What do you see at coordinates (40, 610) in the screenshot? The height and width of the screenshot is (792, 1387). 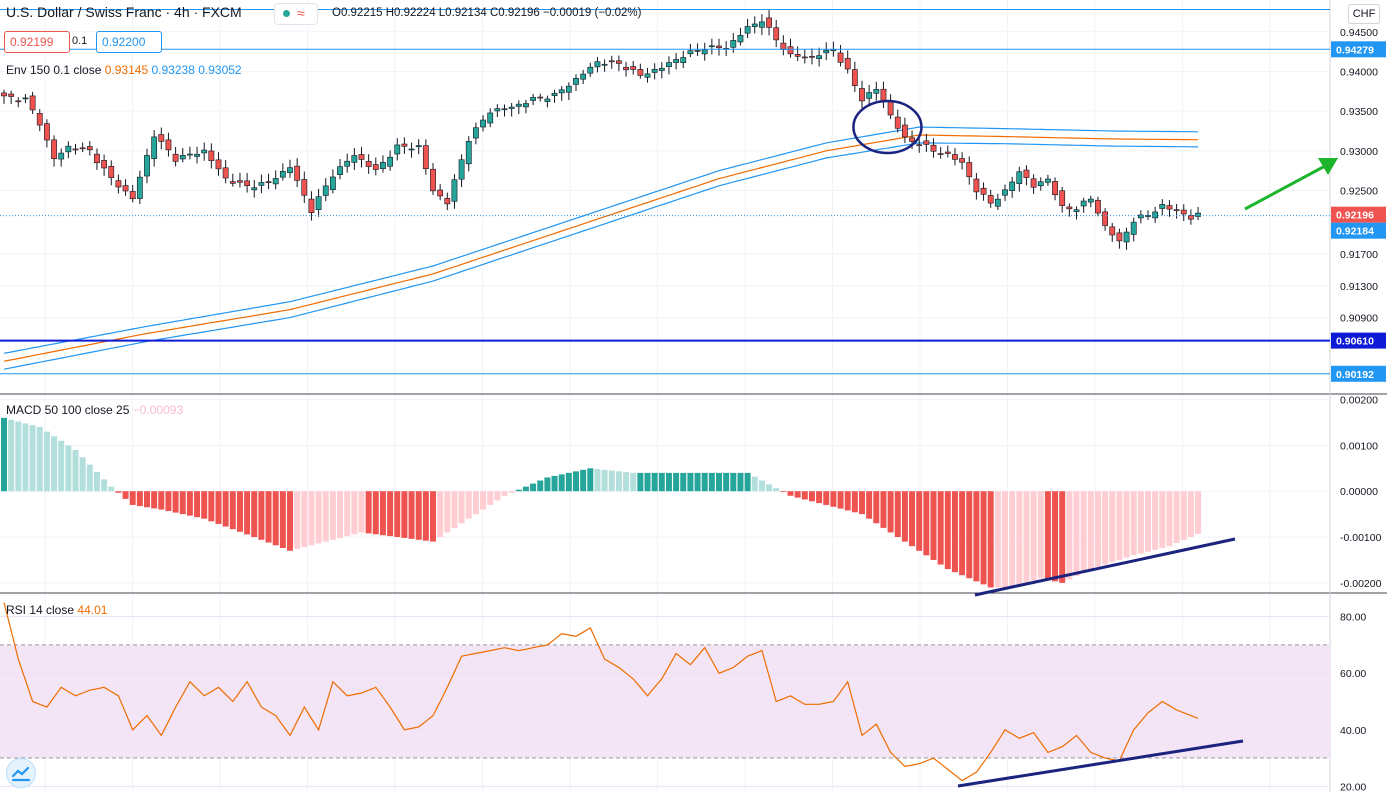 I see `rsi-label: RSI 14 close` at bounding box center [40, 610].